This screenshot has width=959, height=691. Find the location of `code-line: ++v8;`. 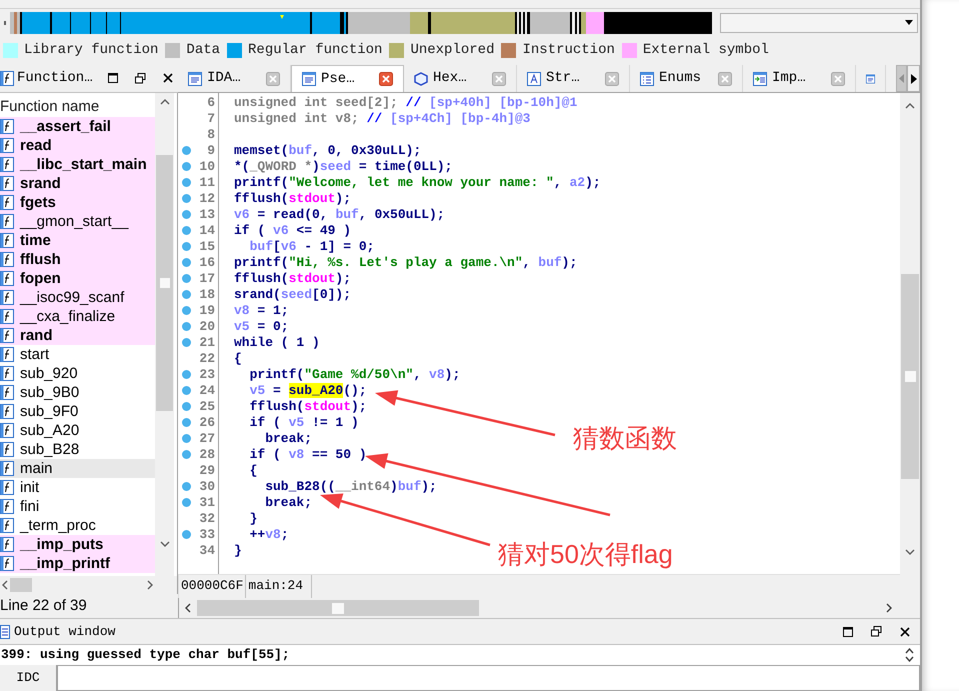

code-line: ++v8; is located at coordinates (268, 534).